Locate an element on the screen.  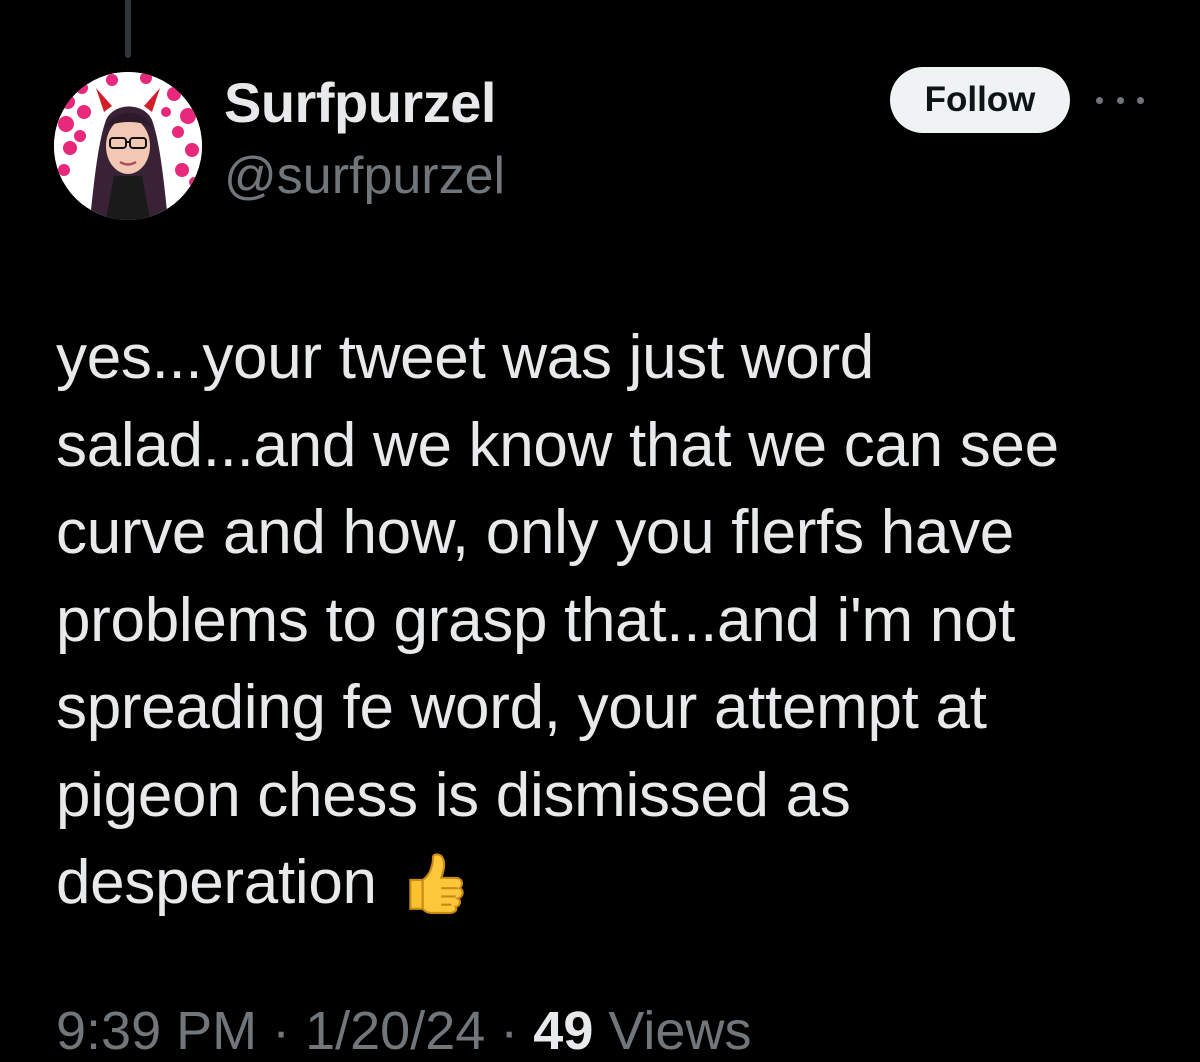
author-display-name: Surfpurzel is located at coordinates (360, 102).